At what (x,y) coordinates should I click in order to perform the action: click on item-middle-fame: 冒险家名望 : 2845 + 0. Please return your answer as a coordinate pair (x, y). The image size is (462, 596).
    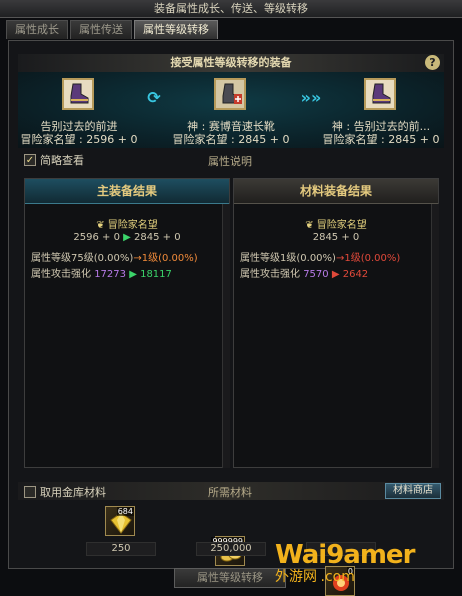
    Looking at the image, I should click on (231, 139).